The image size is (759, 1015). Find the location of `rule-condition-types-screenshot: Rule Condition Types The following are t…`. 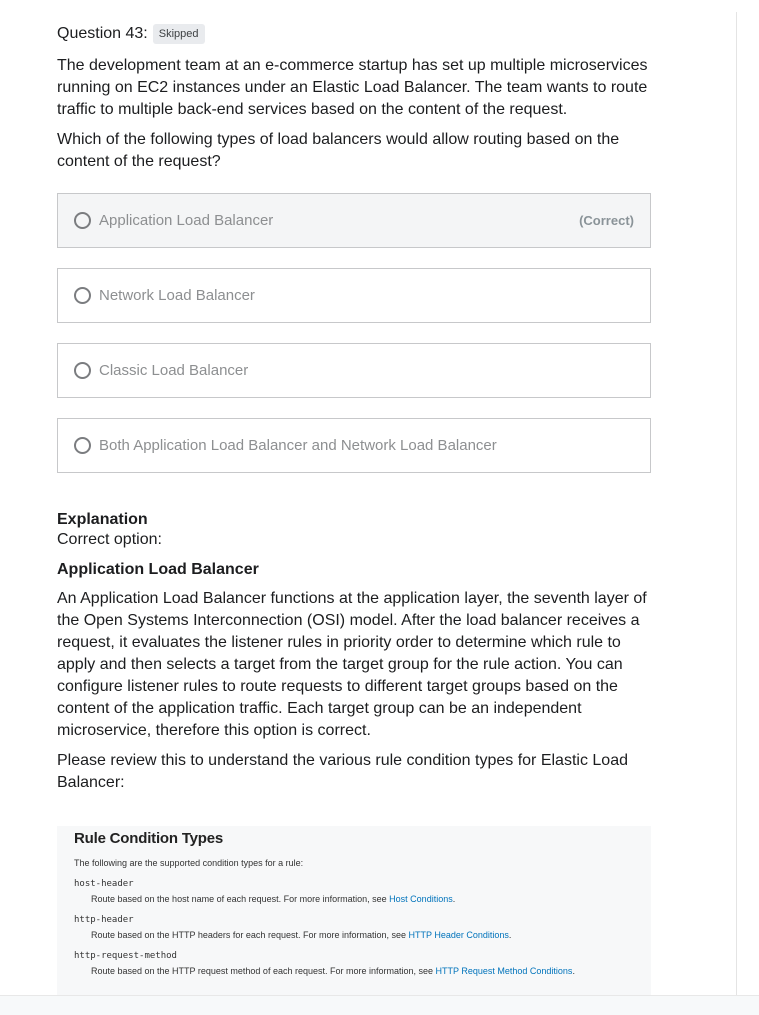

rule-condition-types-screenshot: Rule Condition Types The following are t… is located at coordinates (354, 911).